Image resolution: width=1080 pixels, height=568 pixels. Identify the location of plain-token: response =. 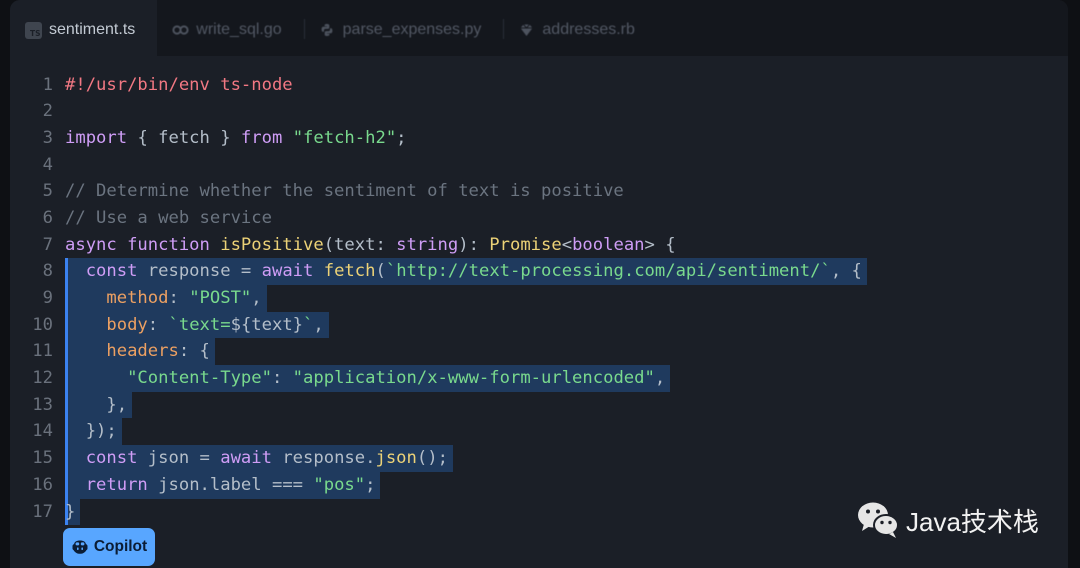
(199, 271).